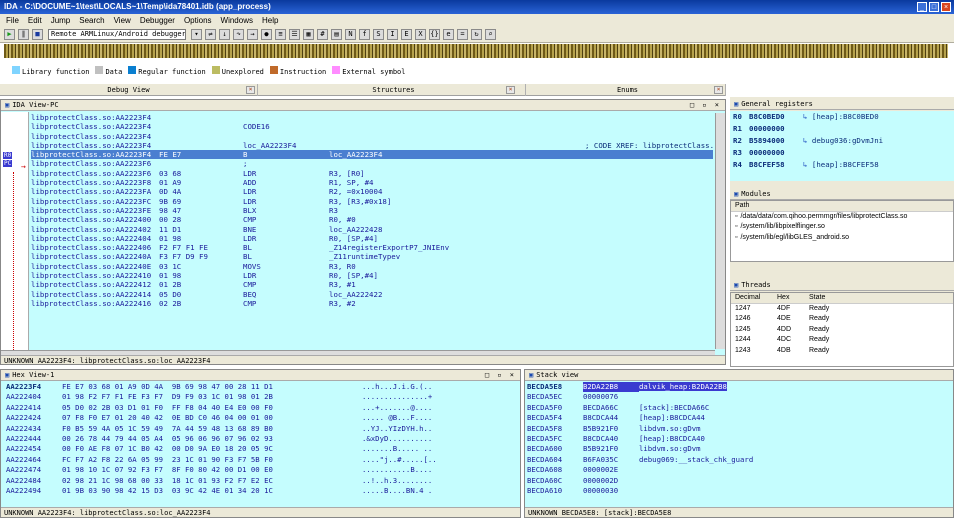 The image size is (954, 518). I want to click on functions-icon: f, so click(364, 34).